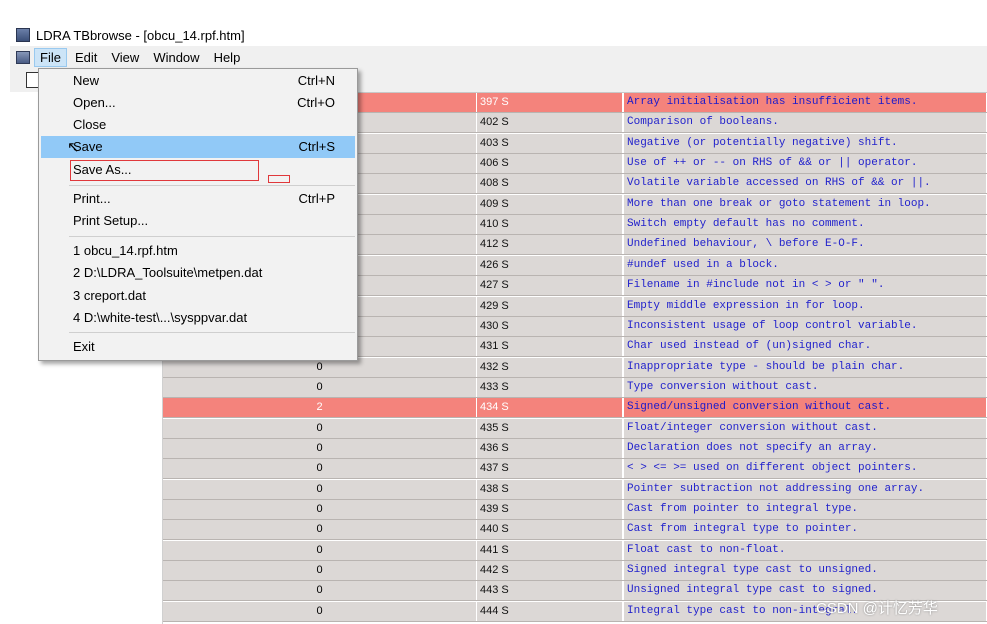 This screenshot has width=987, height=624. I want to click on description-cell: Undefined behaviour, \ before E-O-F., so click(805, 245).